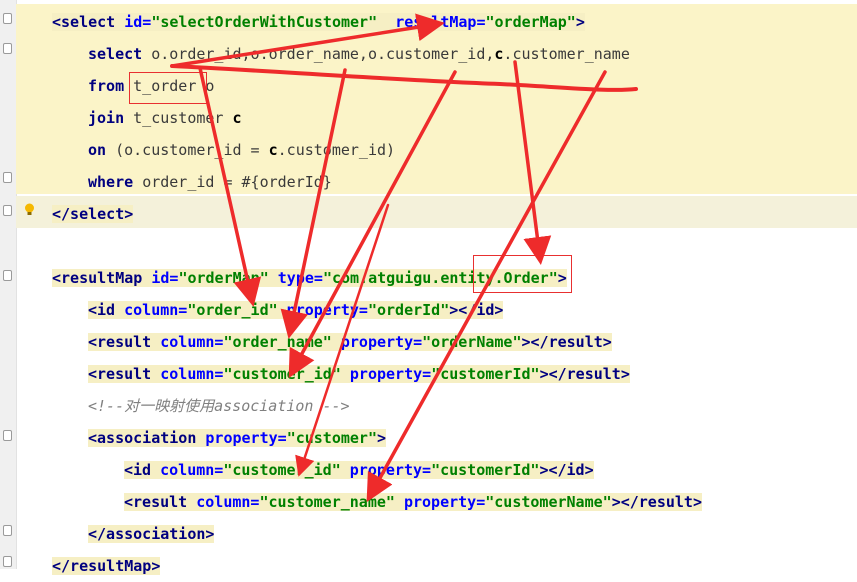 The image size is (857, 582). What do you see at coordinates (106, 566) in the screenshot?
I see `code-line-resultmap-close: </resultMap>` at bounding box center [106, 566].